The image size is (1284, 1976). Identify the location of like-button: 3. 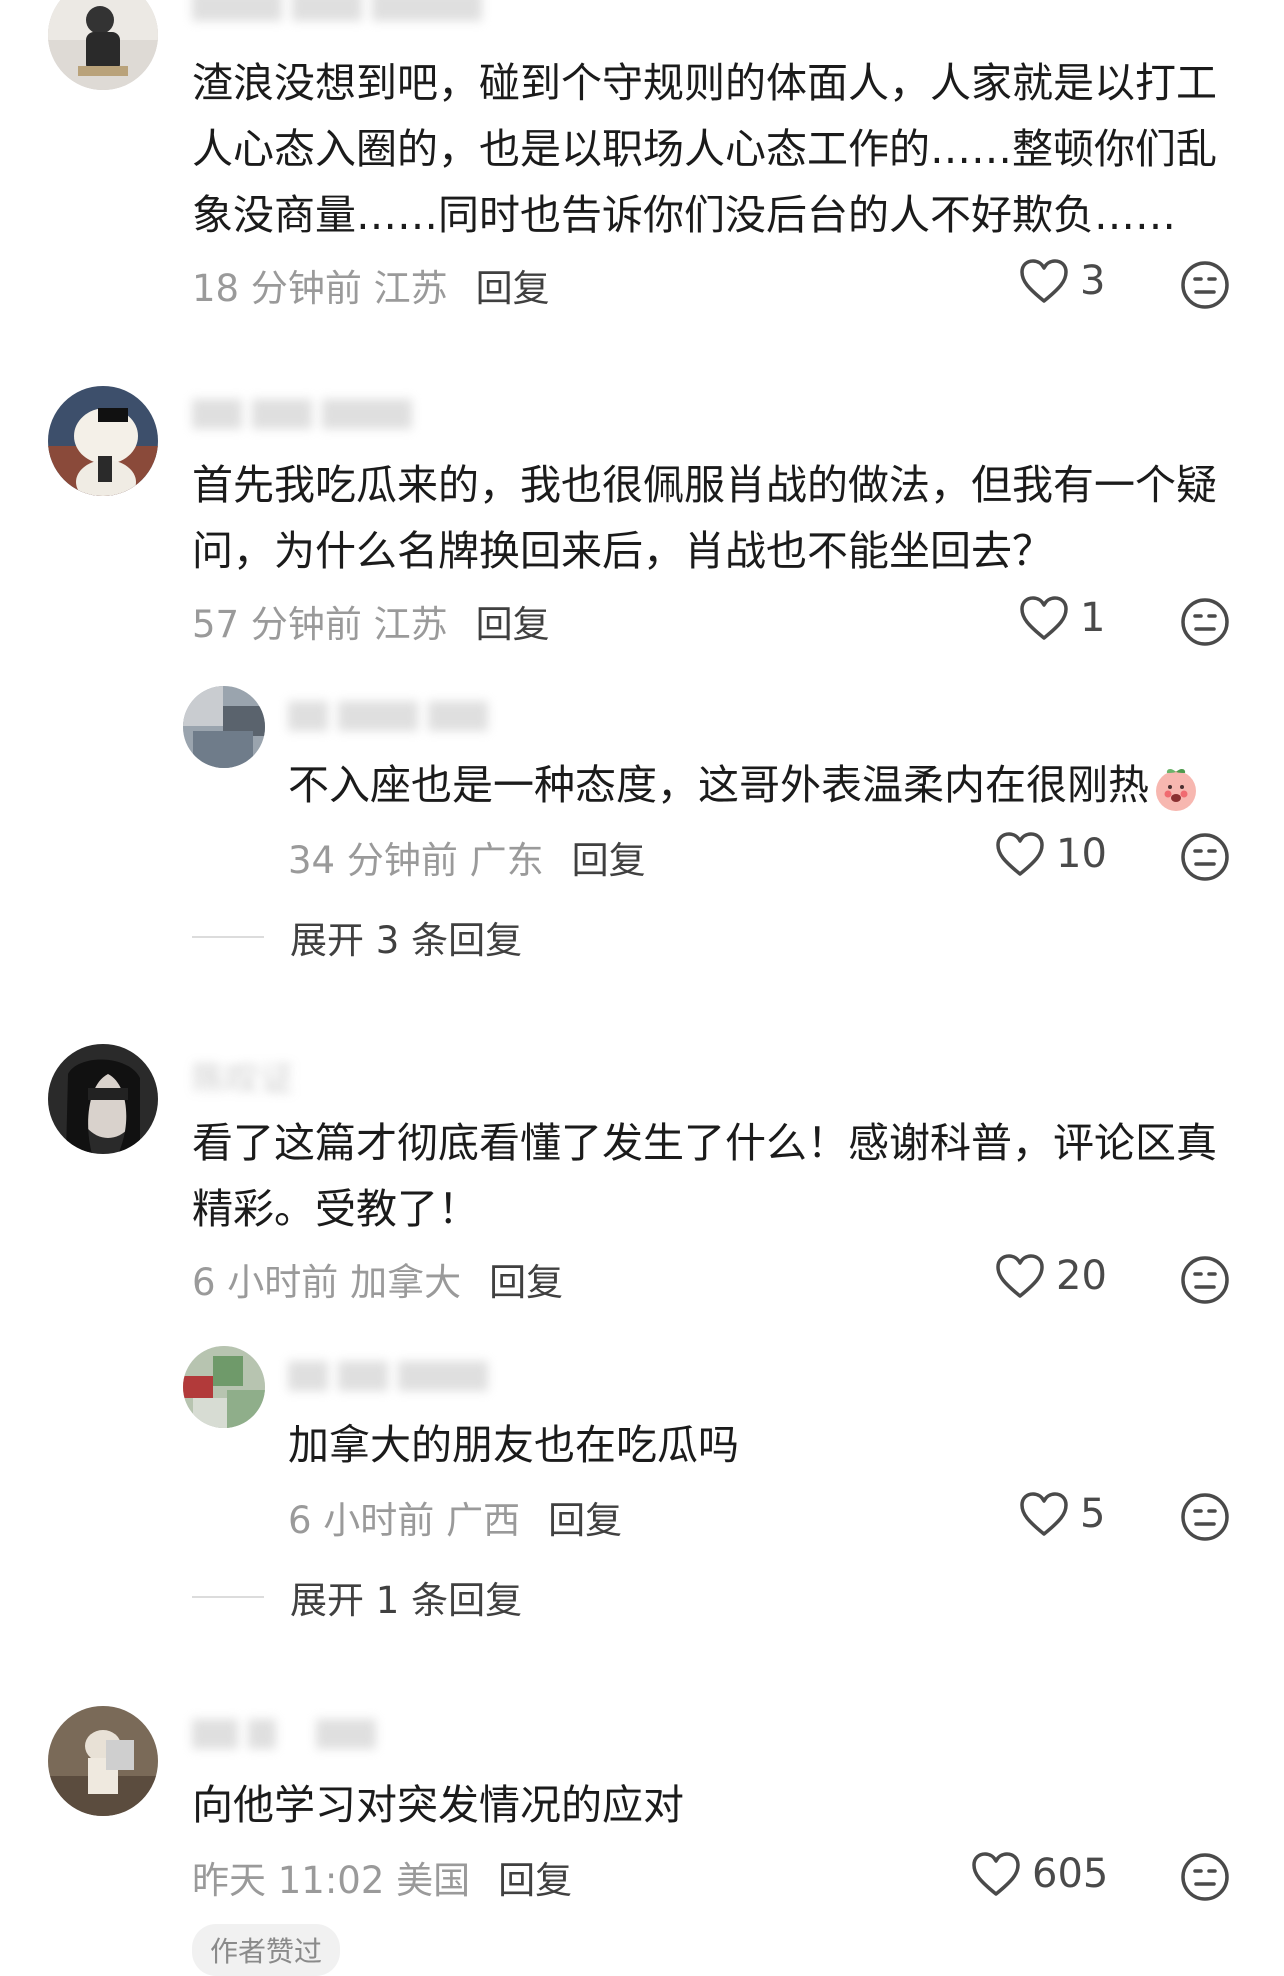
(1061, 281).